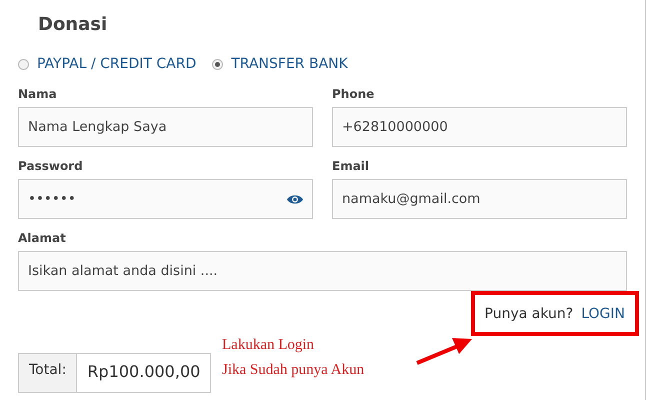  I want to click on section-title: Donasi, so click(73, 25).